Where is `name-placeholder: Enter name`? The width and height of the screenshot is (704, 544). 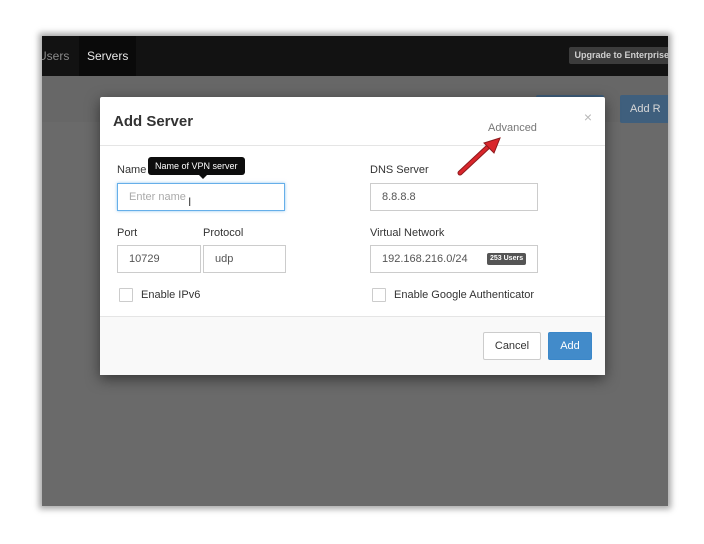 name-placeholder: Enter name is located at coordinates (157, 197).